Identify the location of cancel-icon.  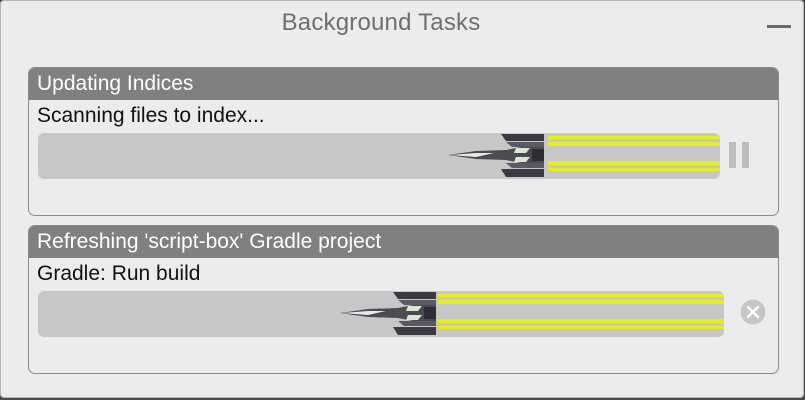
(753, 312).